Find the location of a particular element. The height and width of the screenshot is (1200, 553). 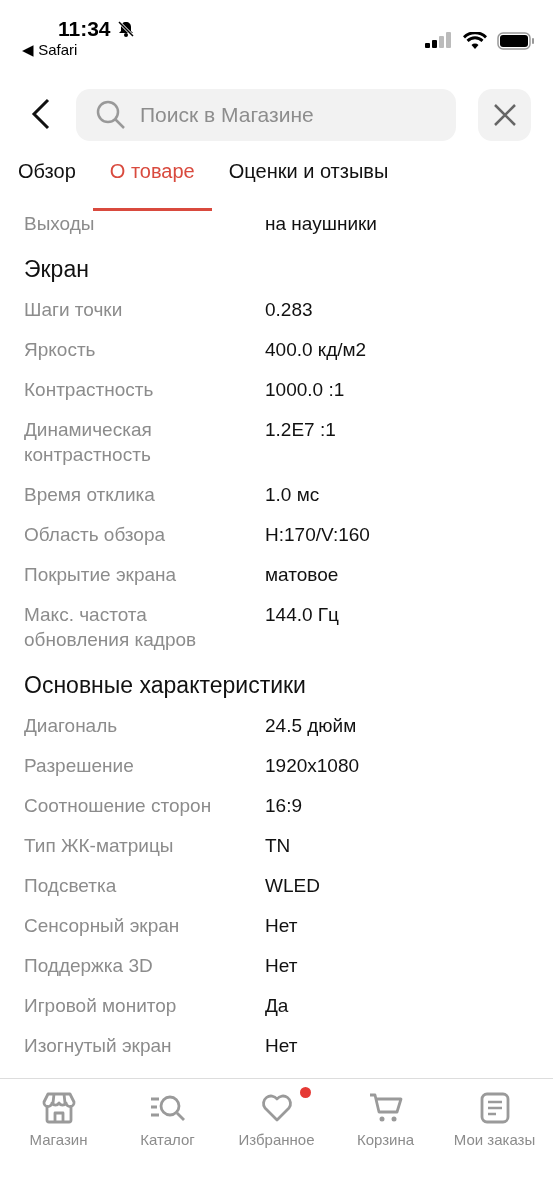

nav-item: Мои заказы is located at coordinates (494, 1126).